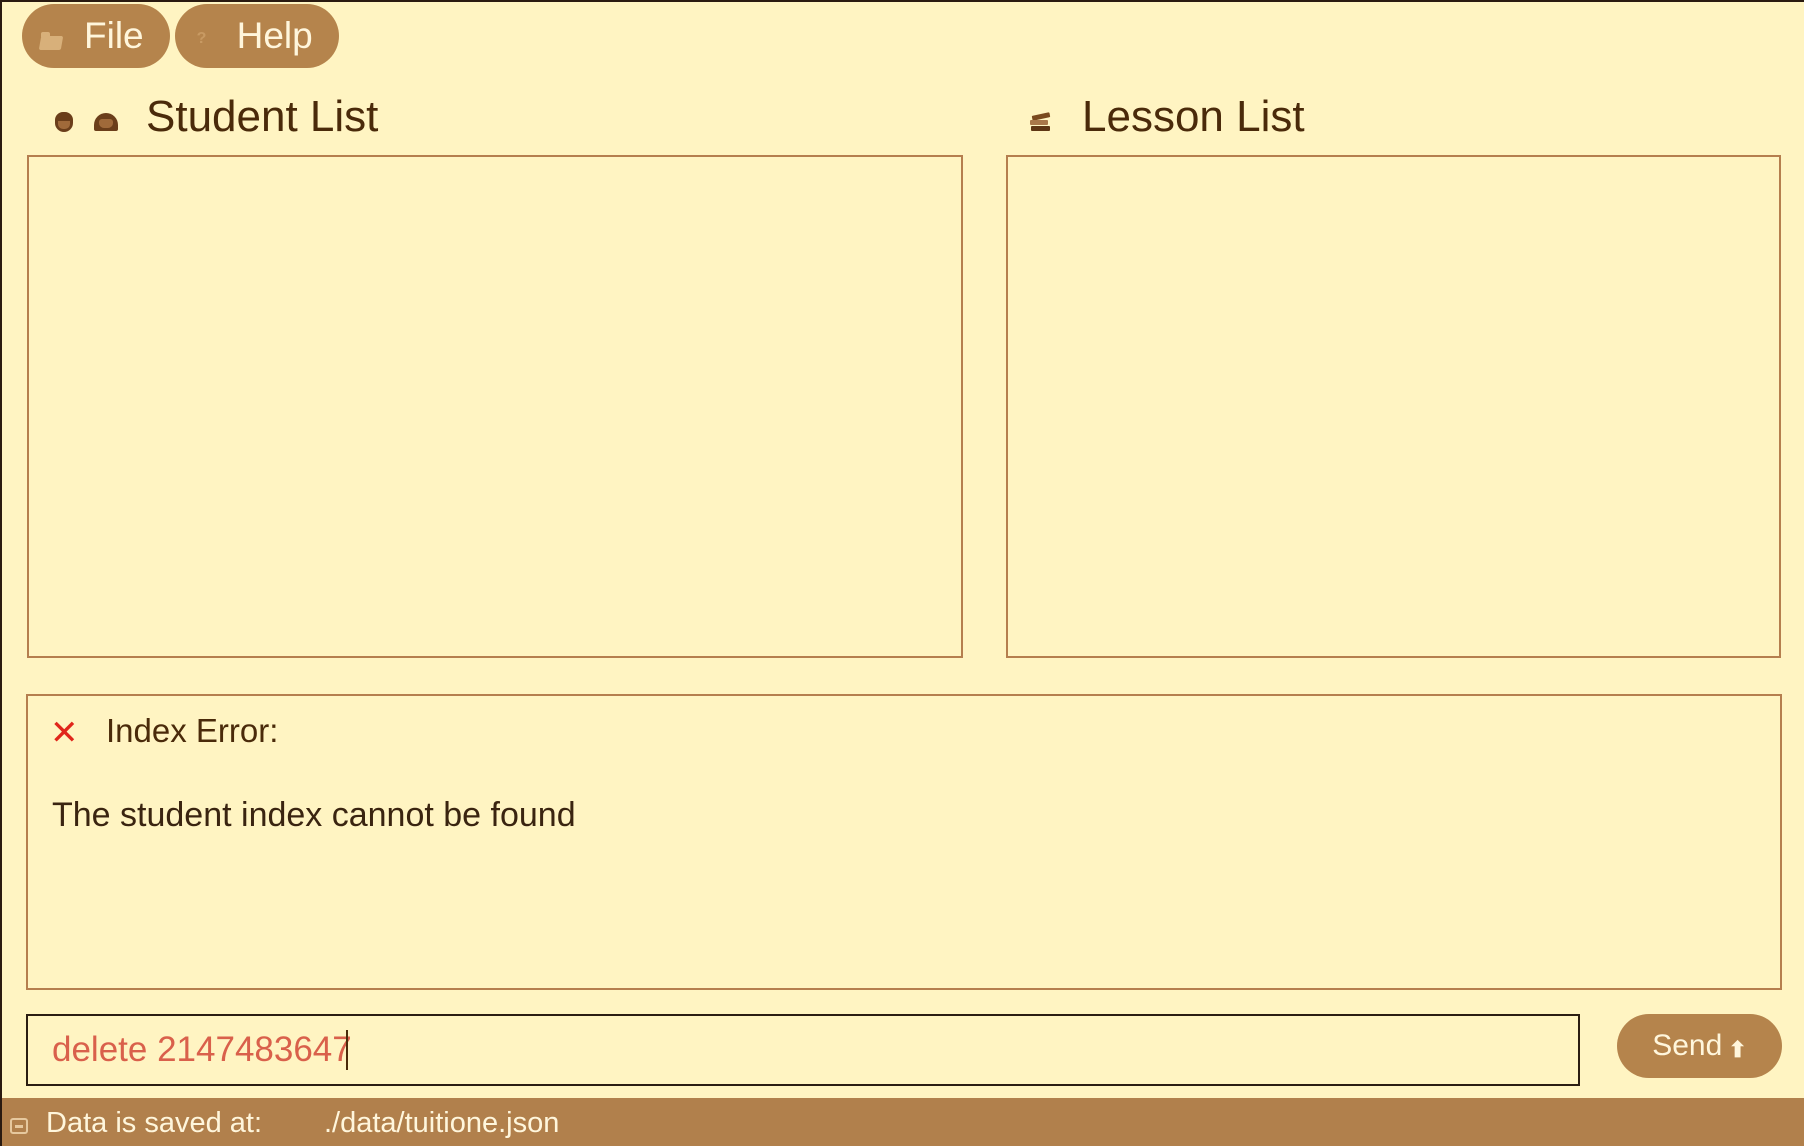  I want to click on status-label: Data is saved at:, so click(154, 1122).